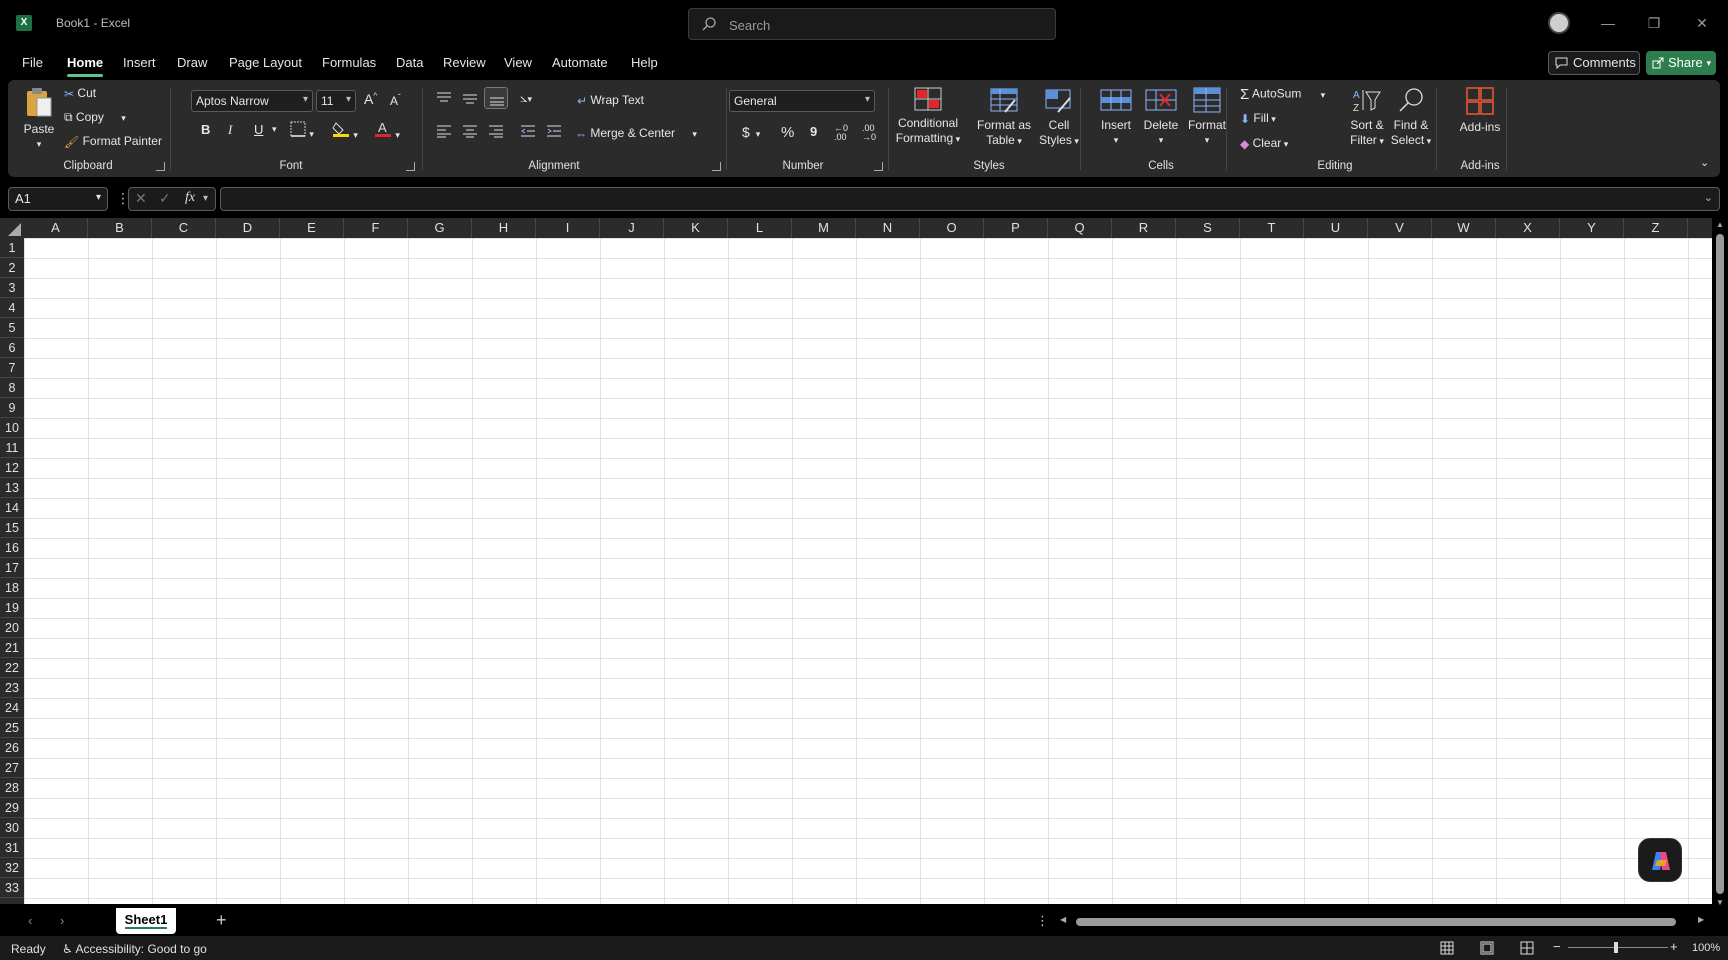  I want to click on row-header: 33, so click(12, 888).